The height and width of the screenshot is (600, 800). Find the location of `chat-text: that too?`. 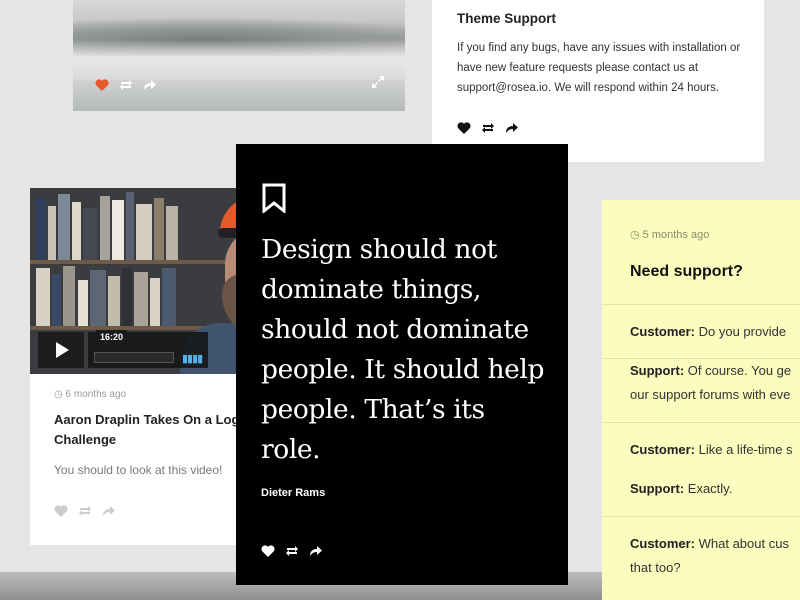

chat-text: that too? is located at coordinates (655, 567).